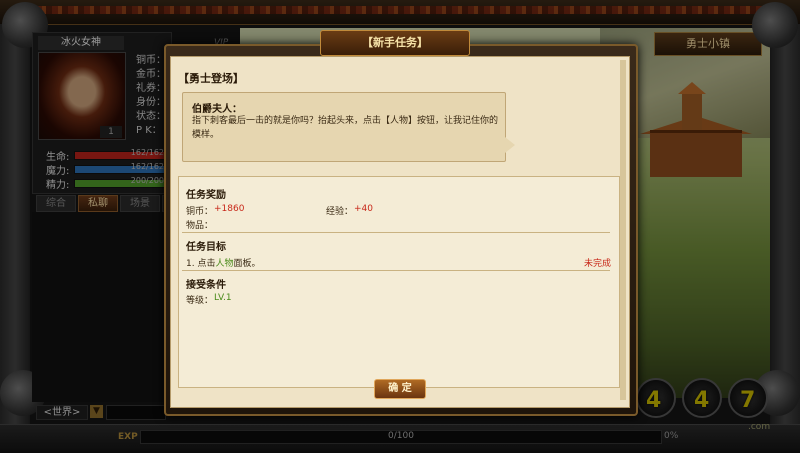  Describe the element at coordinates (340, 212) in the screenshot. I see `exp-reward-label: 经验：` at that location.